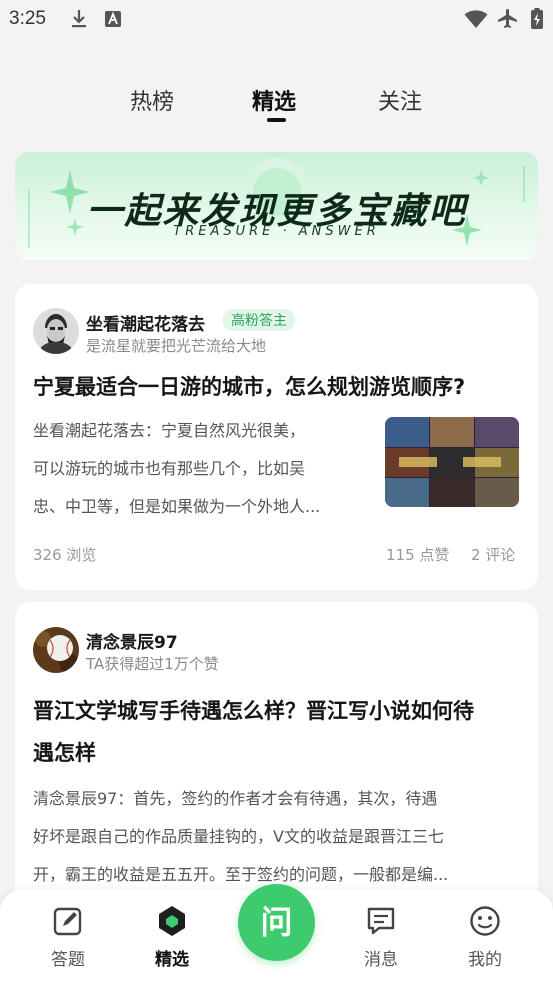  I want to click on ask-question-button: 问, so click(276, 922).